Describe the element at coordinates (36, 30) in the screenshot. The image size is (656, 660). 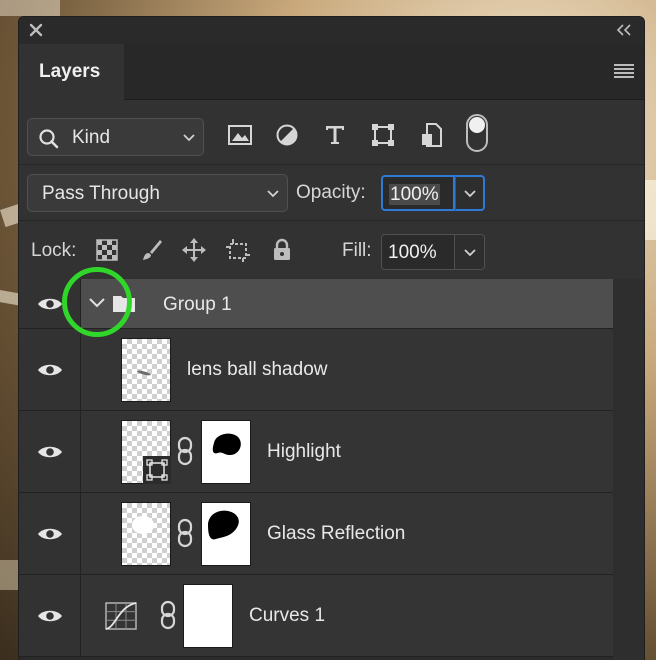
I see `close-icon` at that location.